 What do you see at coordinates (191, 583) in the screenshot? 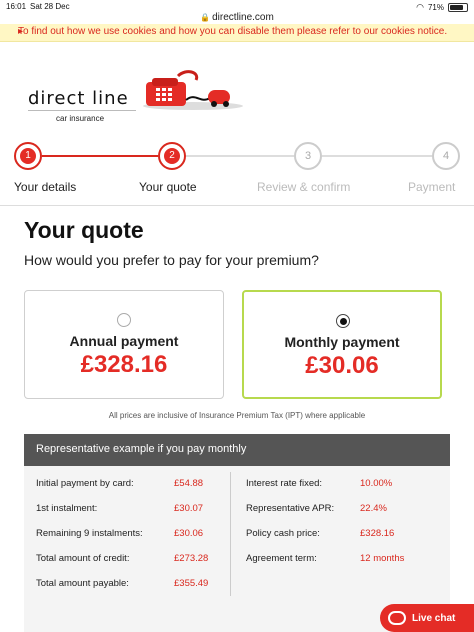
I see `rep-value: £355.49` at bounding box center [191, 583].